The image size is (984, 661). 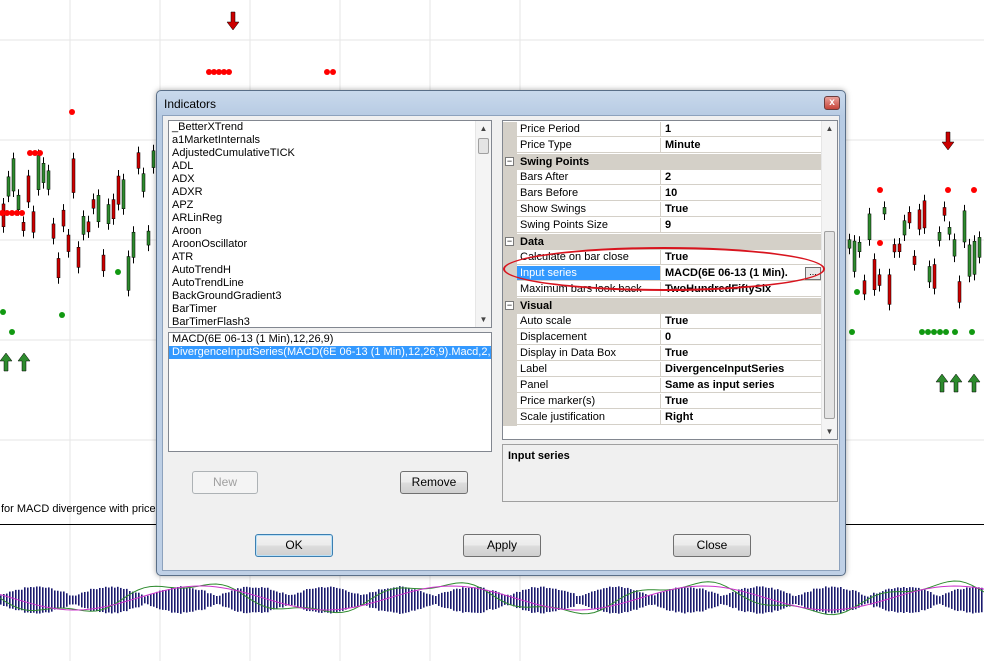 I want to click on list-item: BarTimerFlash3, so click(x=330, y=321).